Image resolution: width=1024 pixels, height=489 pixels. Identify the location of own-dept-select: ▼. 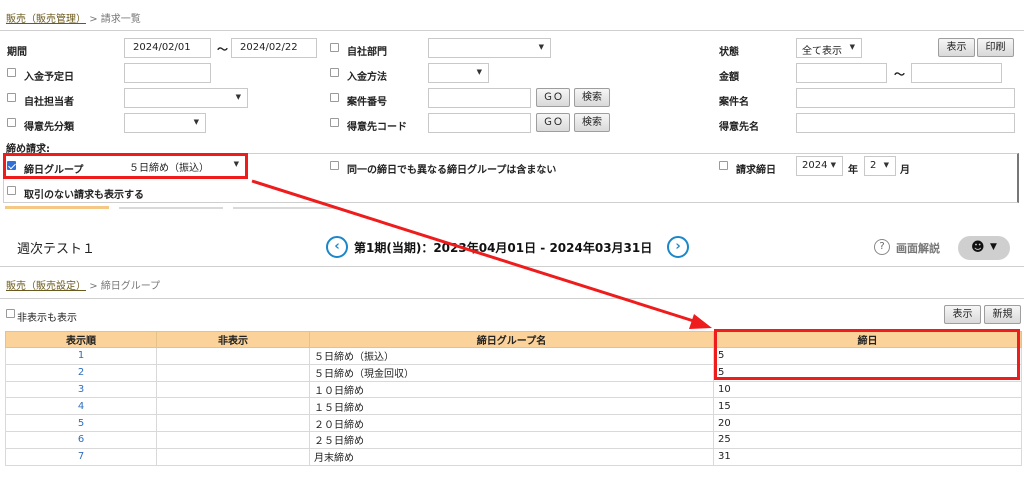
(489, 48).